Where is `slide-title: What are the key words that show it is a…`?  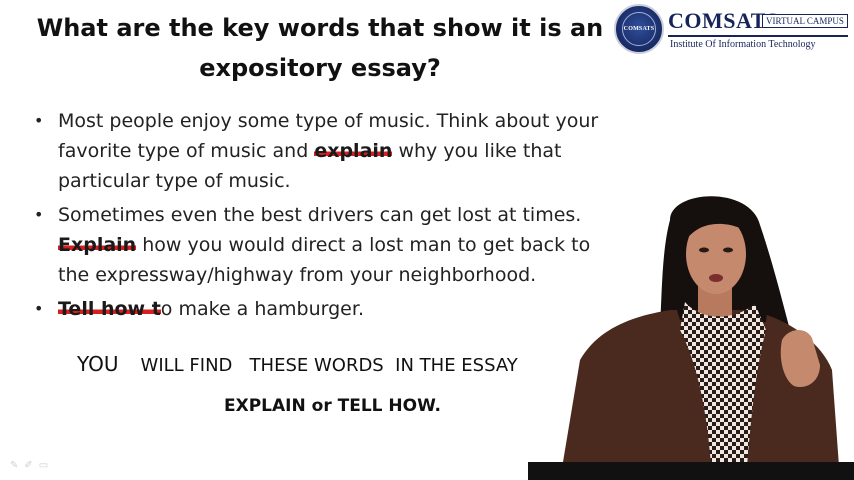 slide-title: What are the key words that show it is a… is located at coordinates (320, 48).